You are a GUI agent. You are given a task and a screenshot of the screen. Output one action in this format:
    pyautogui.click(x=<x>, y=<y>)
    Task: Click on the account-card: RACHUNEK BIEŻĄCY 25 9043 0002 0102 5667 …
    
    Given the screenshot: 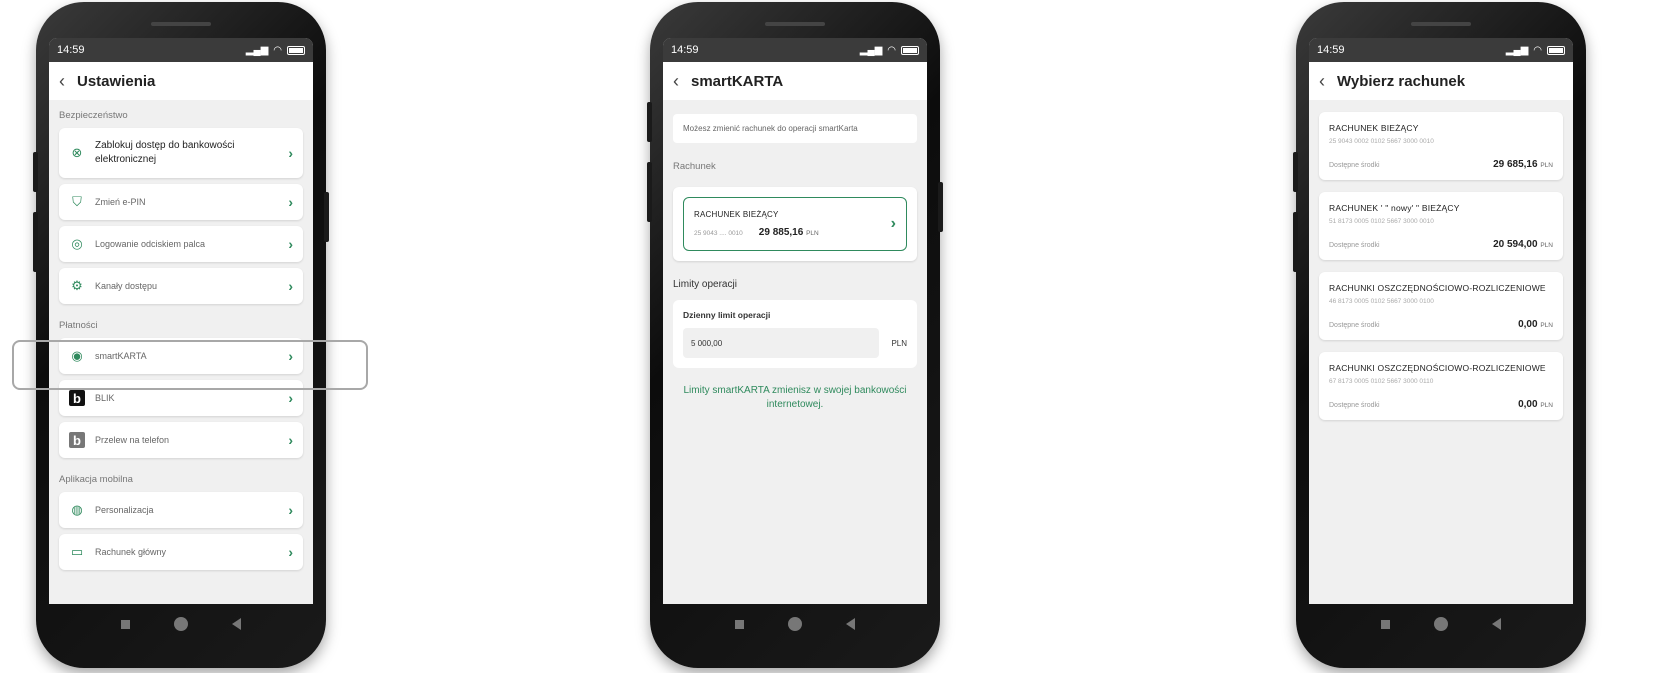 What is the action you would take?
    pyautogui.click(x=1441, y=146)
    